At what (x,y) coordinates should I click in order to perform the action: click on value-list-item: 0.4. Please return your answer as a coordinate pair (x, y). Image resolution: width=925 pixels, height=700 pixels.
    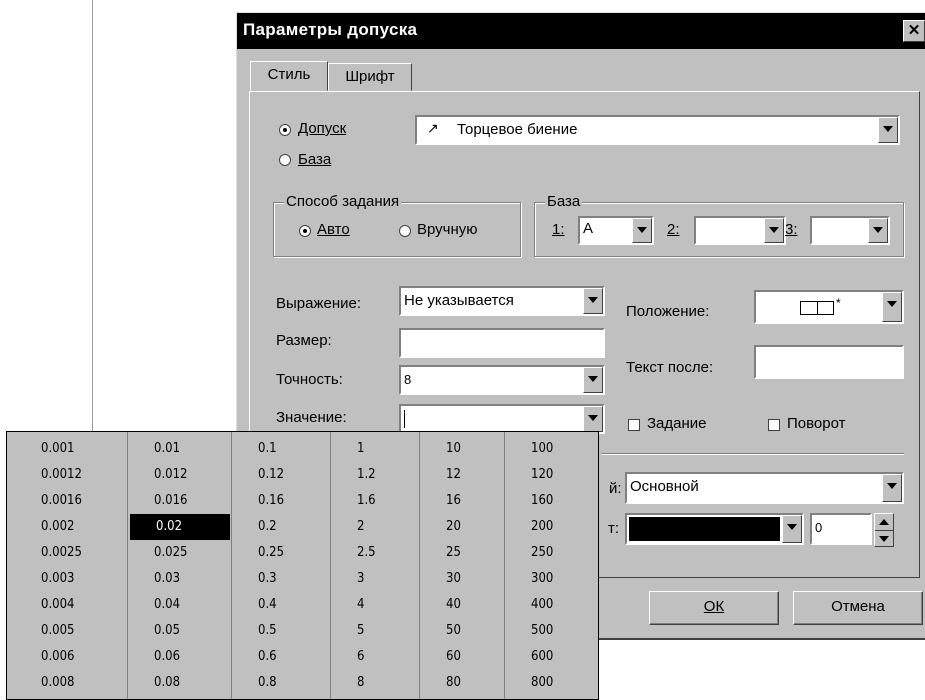
    Looking at the image, I should click on (290, 605).